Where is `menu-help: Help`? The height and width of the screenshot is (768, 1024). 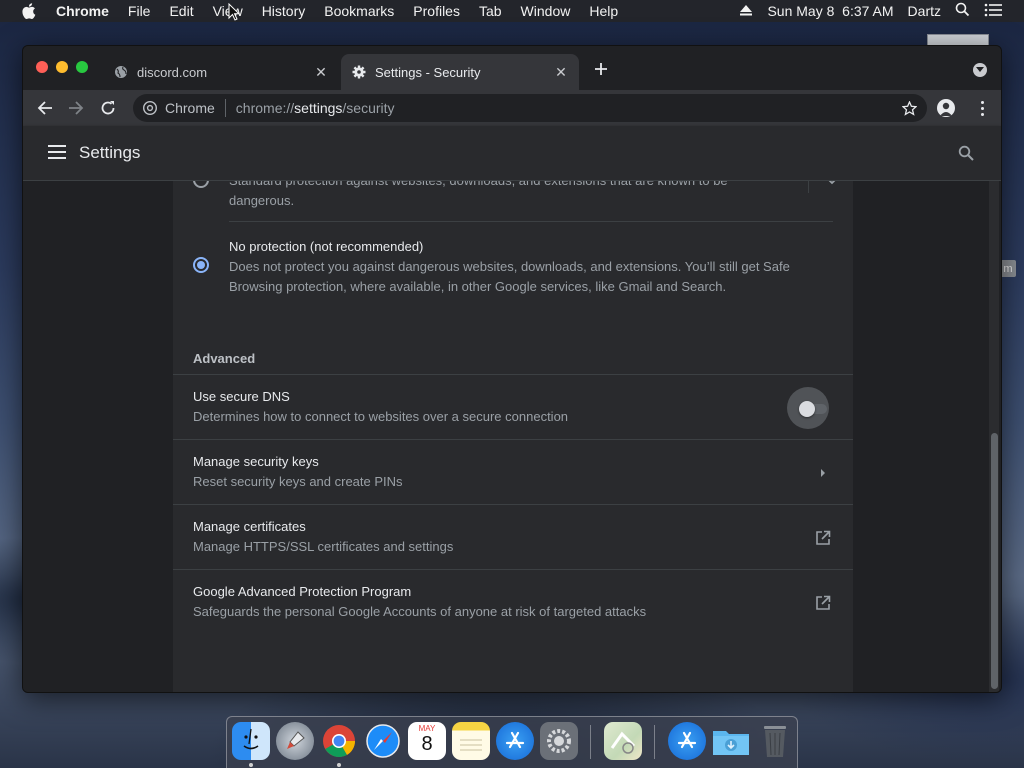
menu-help: Help is located at coordinates (603, 11).